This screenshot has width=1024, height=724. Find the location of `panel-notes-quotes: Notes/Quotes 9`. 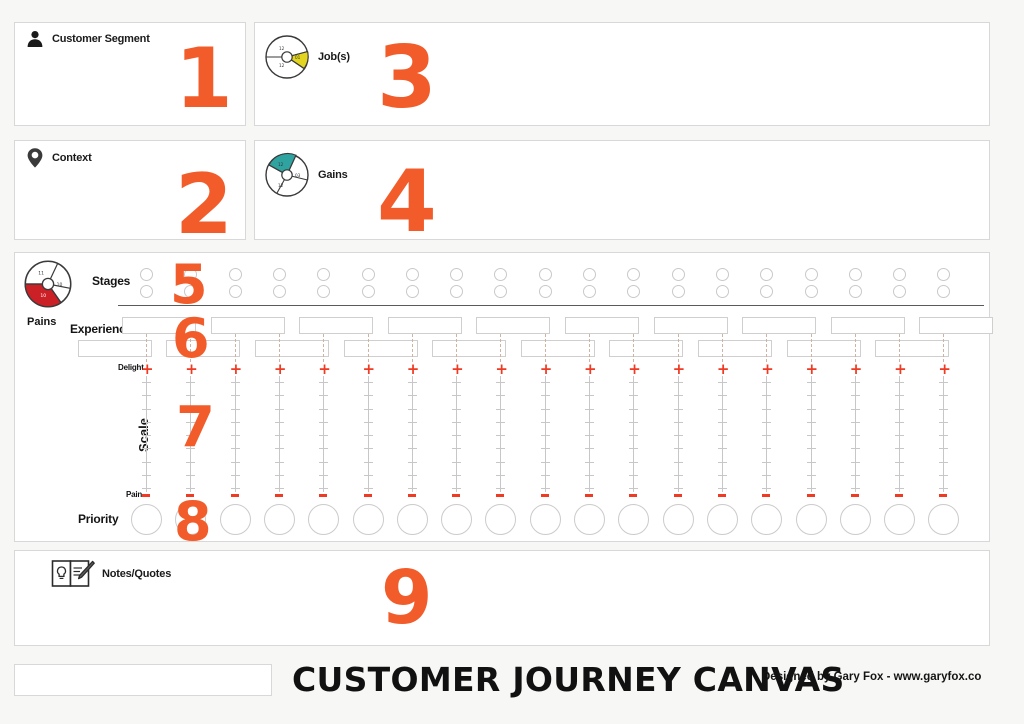

panel-notes-quotes: Notes/Quotes 9 is located at coordinates (502, 598).